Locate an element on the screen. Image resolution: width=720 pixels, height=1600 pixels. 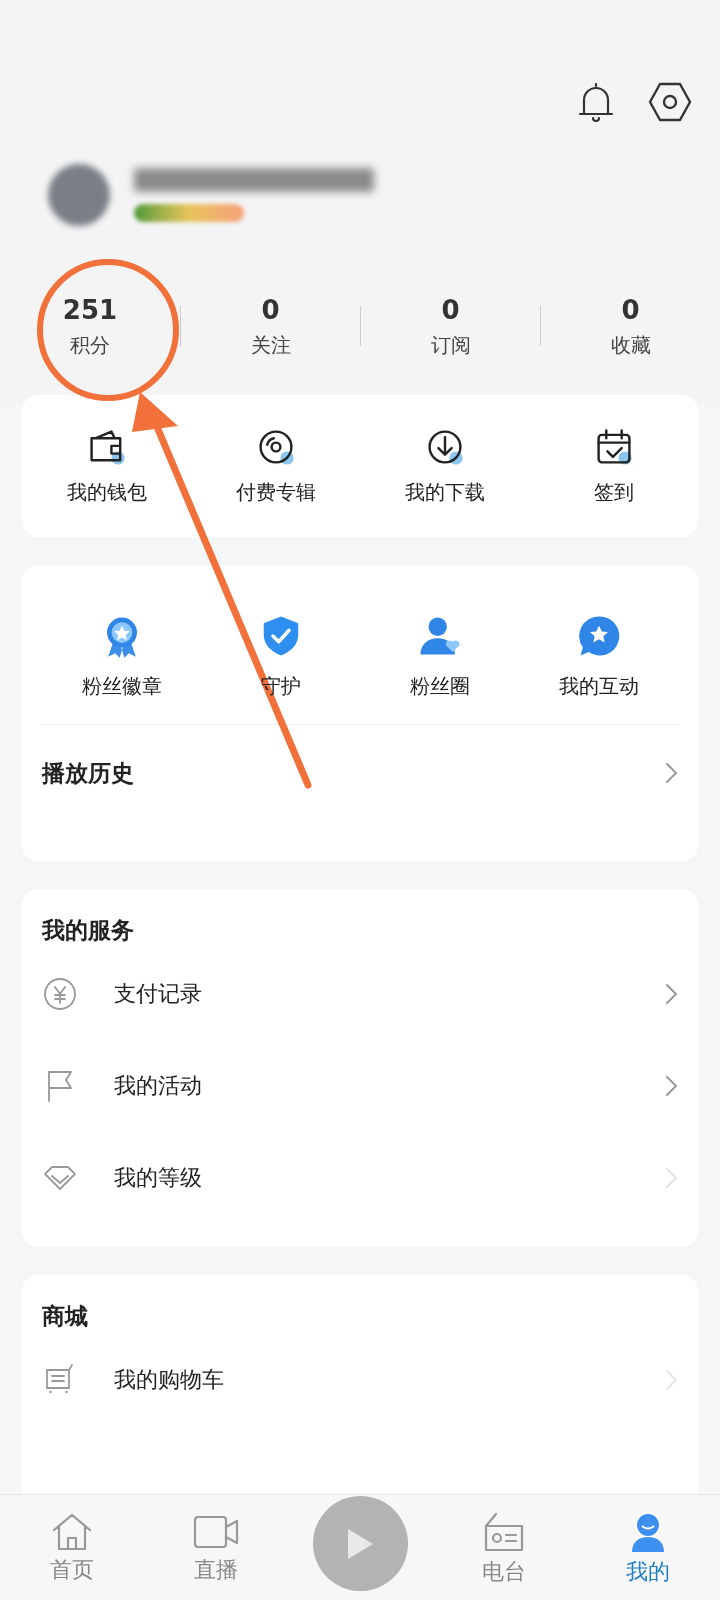
stat-value: 251 is located at coordinates (90, 309).